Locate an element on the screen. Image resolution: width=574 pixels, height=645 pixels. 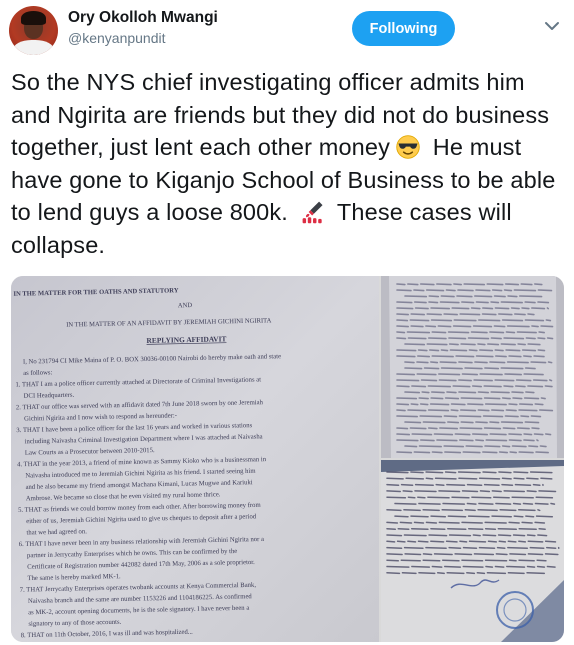
user-handle: @kenyanpundit is located at coordinates (117, 38).